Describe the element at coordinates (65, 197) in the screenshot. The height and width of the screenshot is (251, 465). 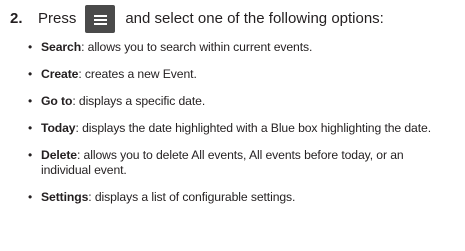
I see `option-term: Settings` at that location.